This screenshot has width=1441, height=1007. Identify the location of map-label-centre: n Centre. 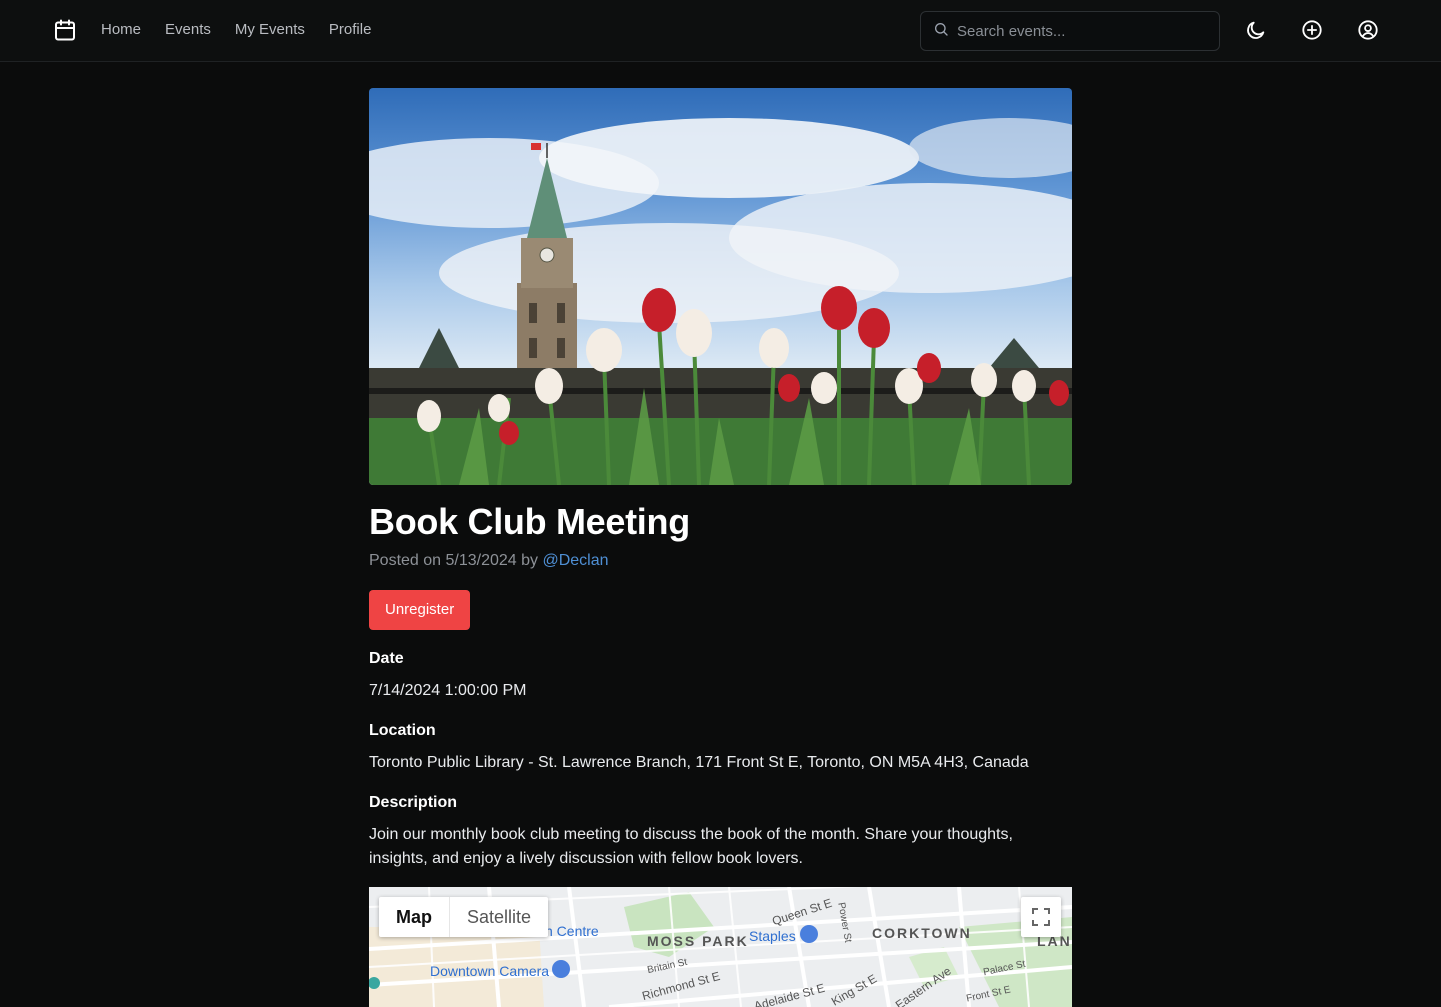
(572, 931).